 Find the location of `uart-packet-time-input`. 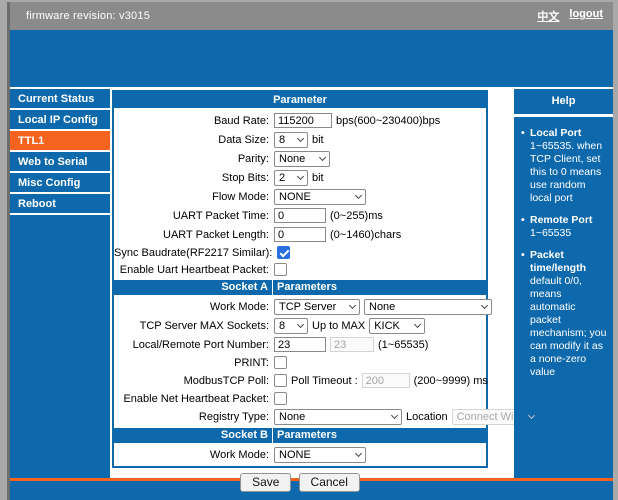

uart-packet-time-input is located at coordinates (300, 215).